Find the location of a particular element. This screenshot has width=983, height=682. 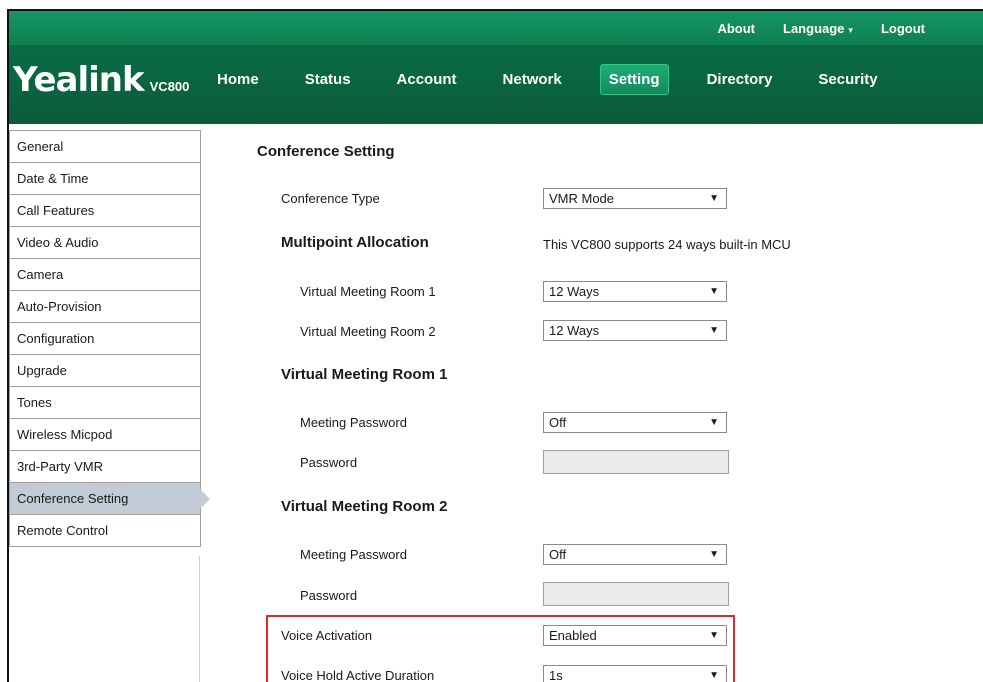

vmr1-meeting-password-value: Off is located at coordinates (558, 422).